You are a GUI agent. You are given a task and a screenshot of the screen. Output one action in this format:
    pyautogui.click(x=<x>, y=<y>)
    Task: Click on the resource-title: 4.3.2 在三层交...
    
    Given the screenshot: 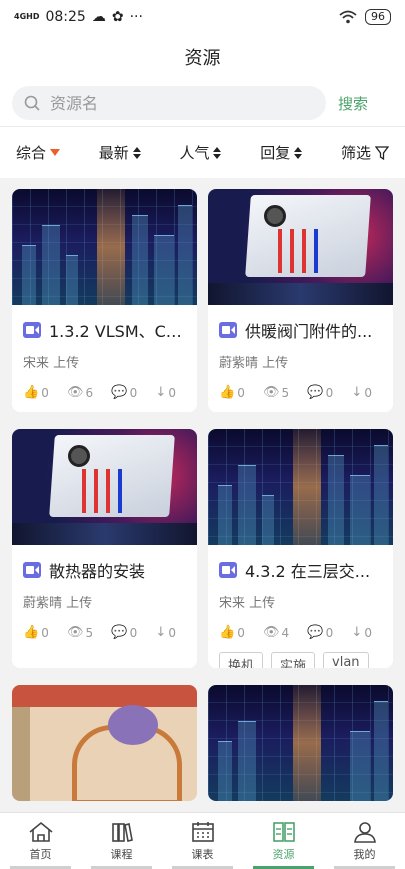 What is the action you would take?
    pyautogui.click(x=308, y=571)
    